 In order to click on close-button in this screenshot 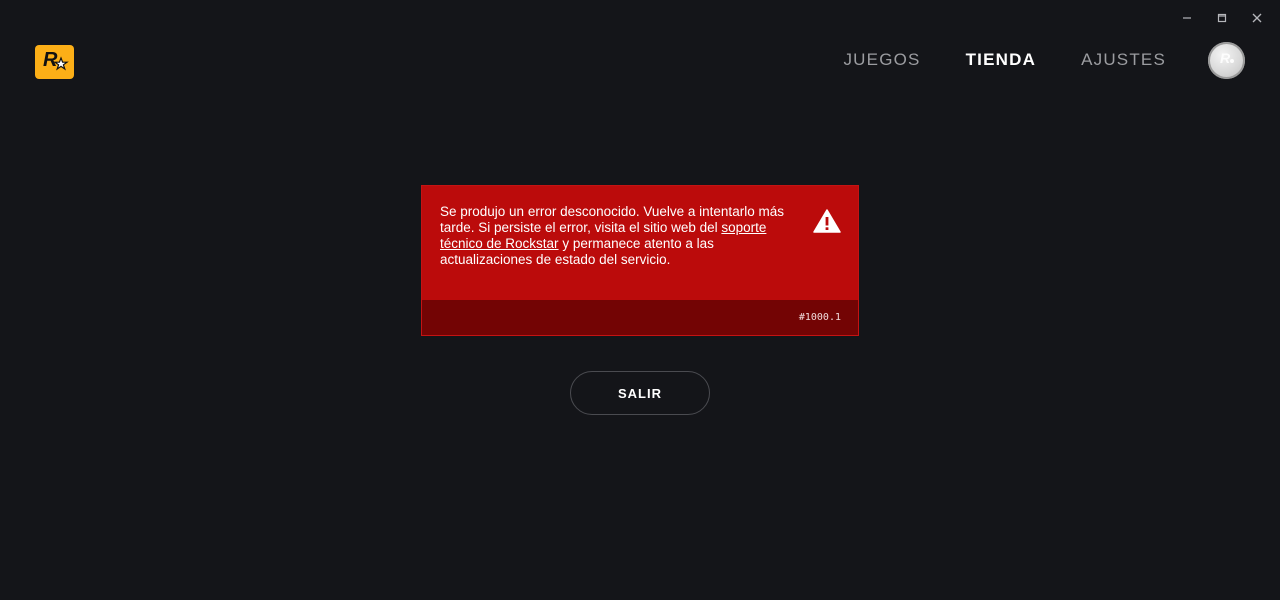, I will do `click(1256, 18)`.